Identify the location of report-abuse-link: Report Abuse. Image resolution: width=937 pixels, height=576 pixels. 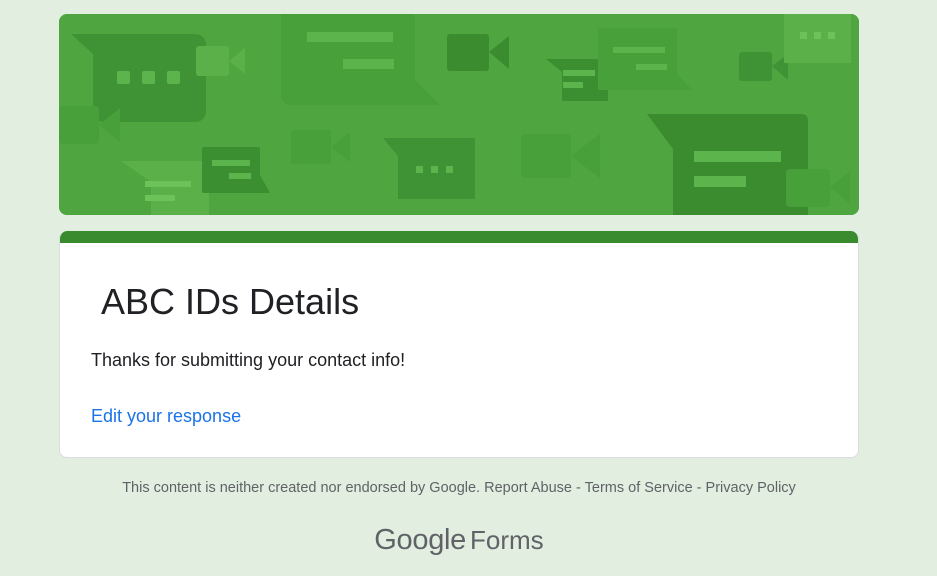
(528, 488).